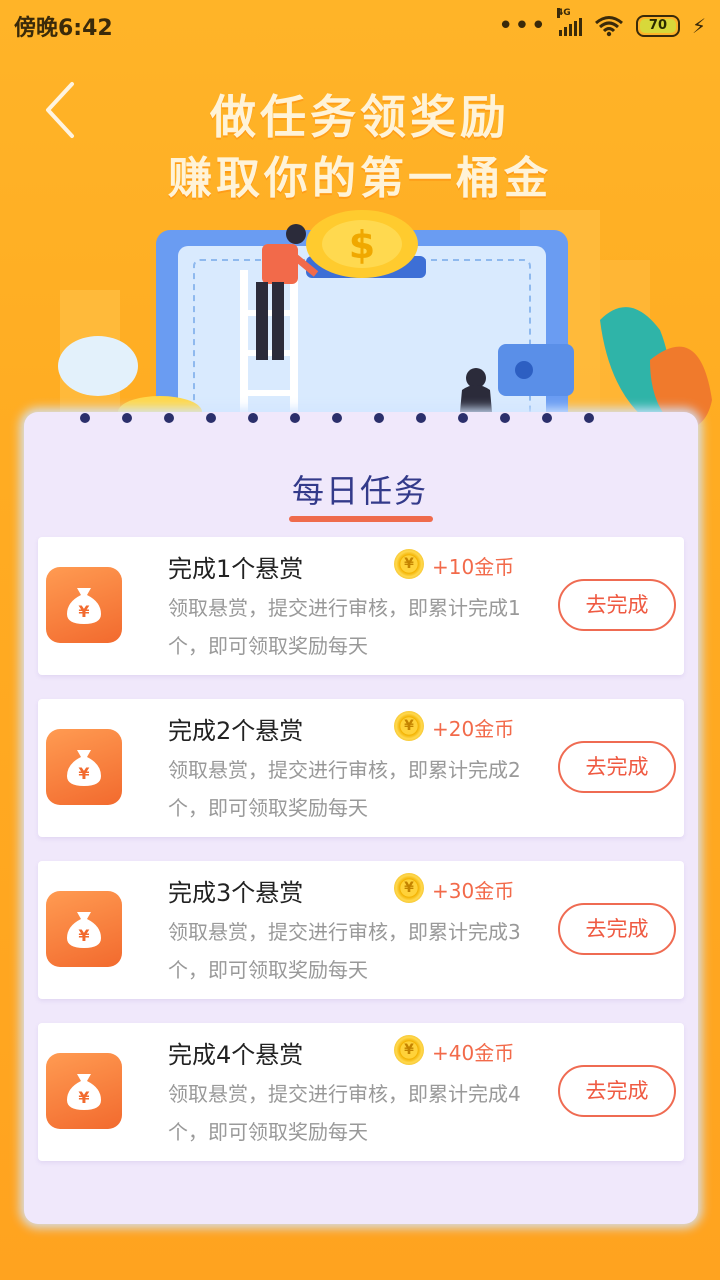 This screenshot has width=720, height=1280. I want to click on battery-level: 70, so click(657, 26).